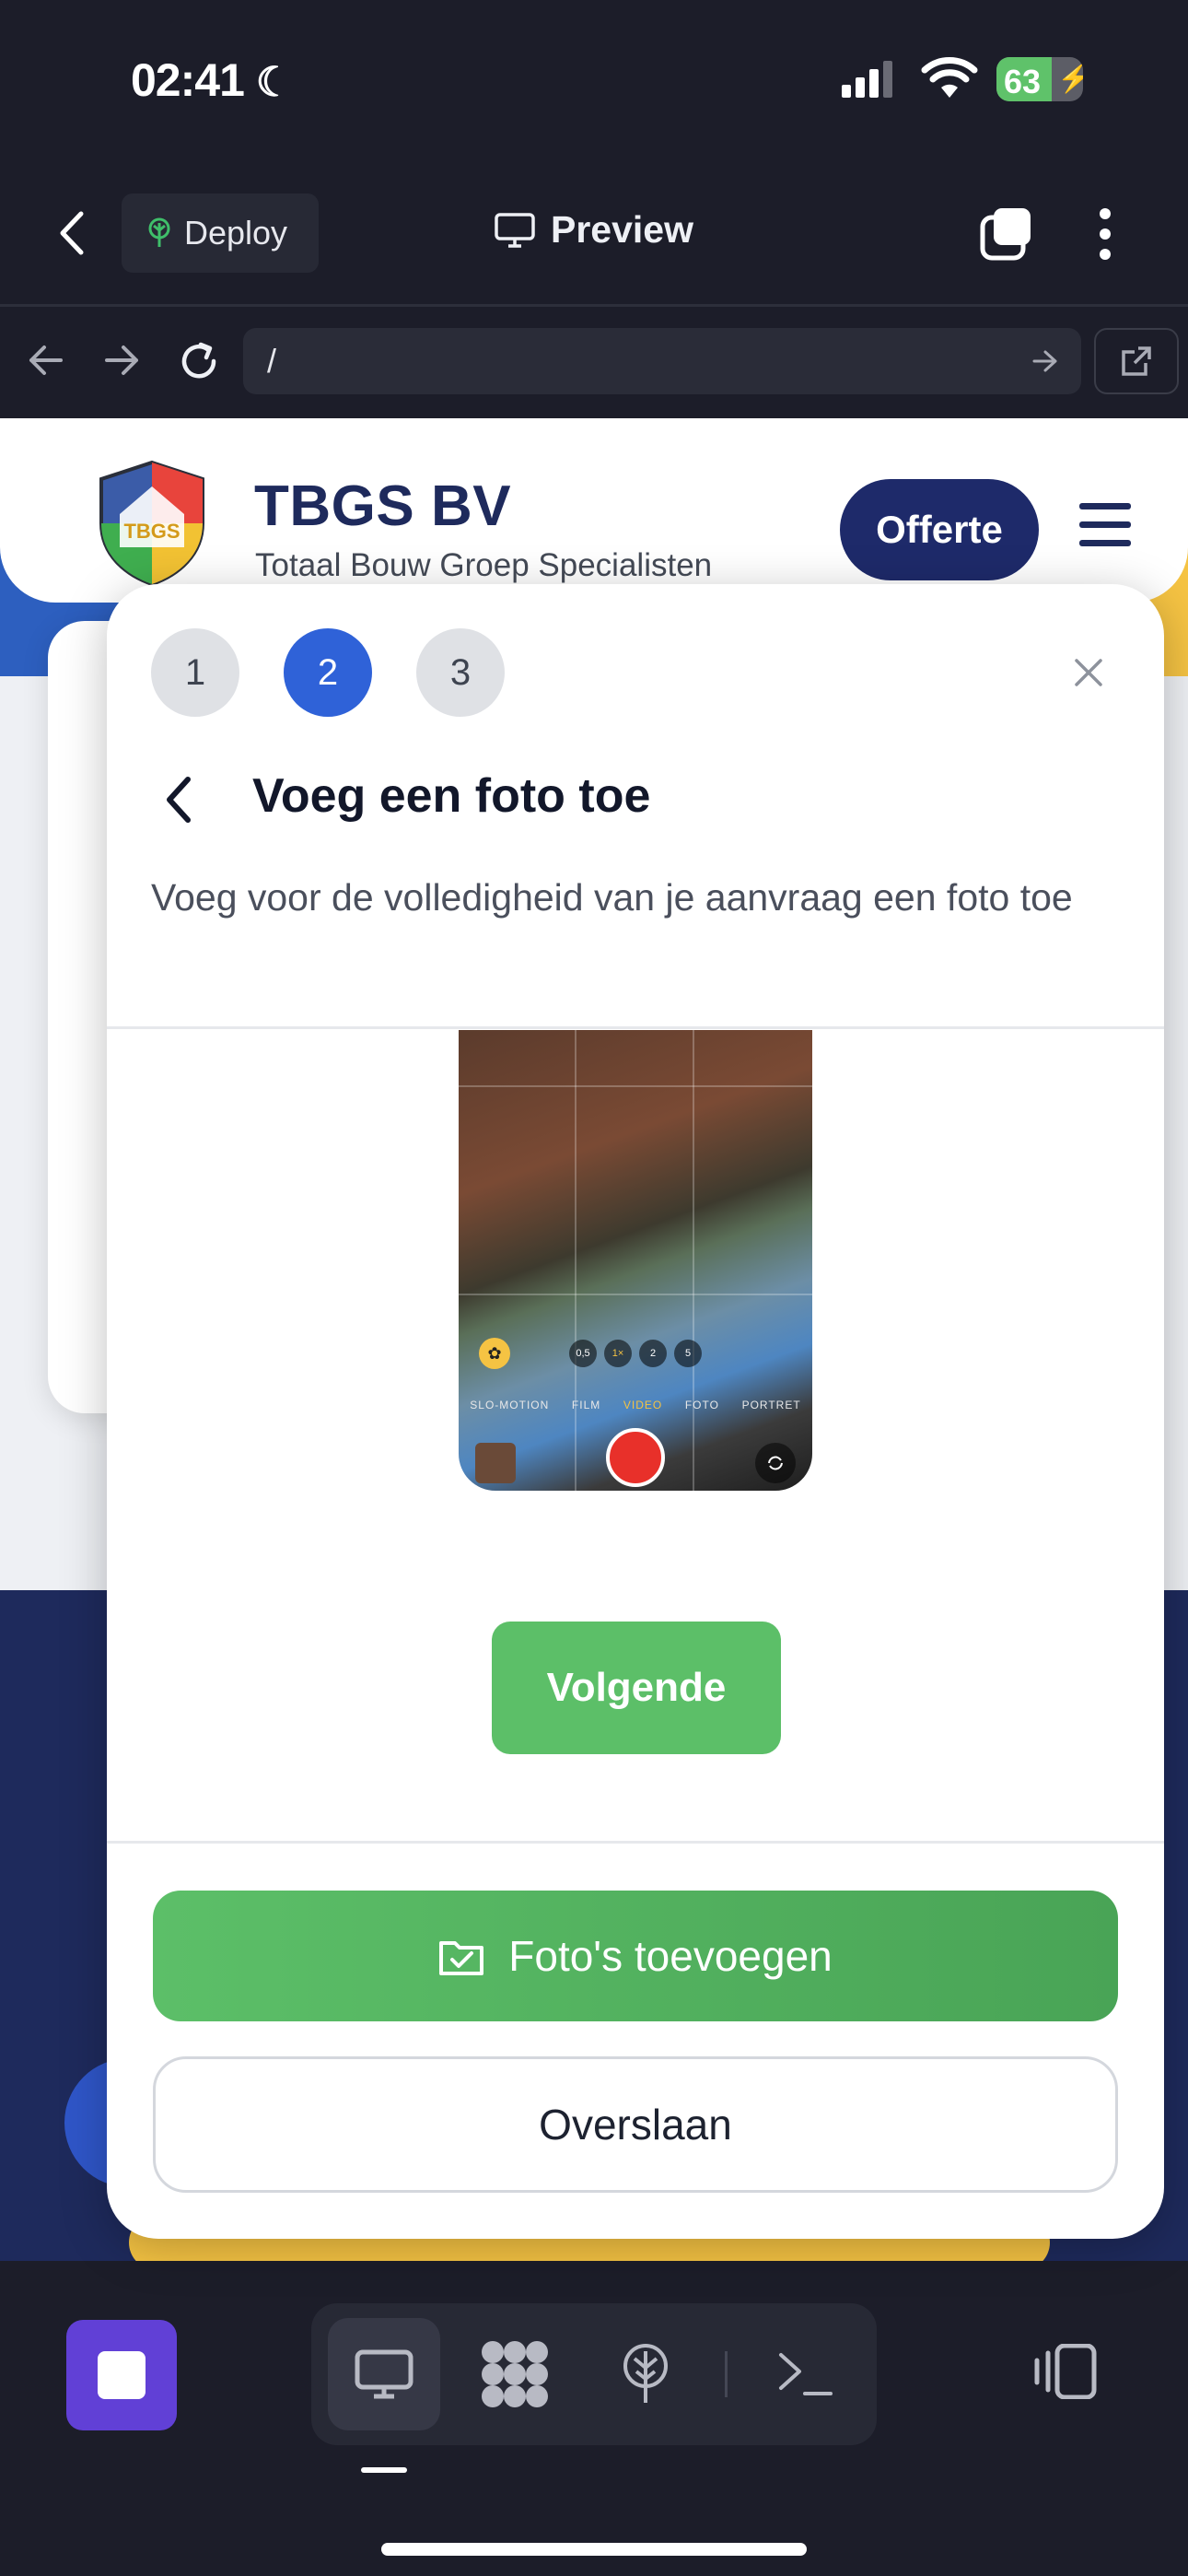 The image size is (1188, 2576). Describe the element at coordinates (460, 672) in the screenshot. I see `step-3: 3` at that location.